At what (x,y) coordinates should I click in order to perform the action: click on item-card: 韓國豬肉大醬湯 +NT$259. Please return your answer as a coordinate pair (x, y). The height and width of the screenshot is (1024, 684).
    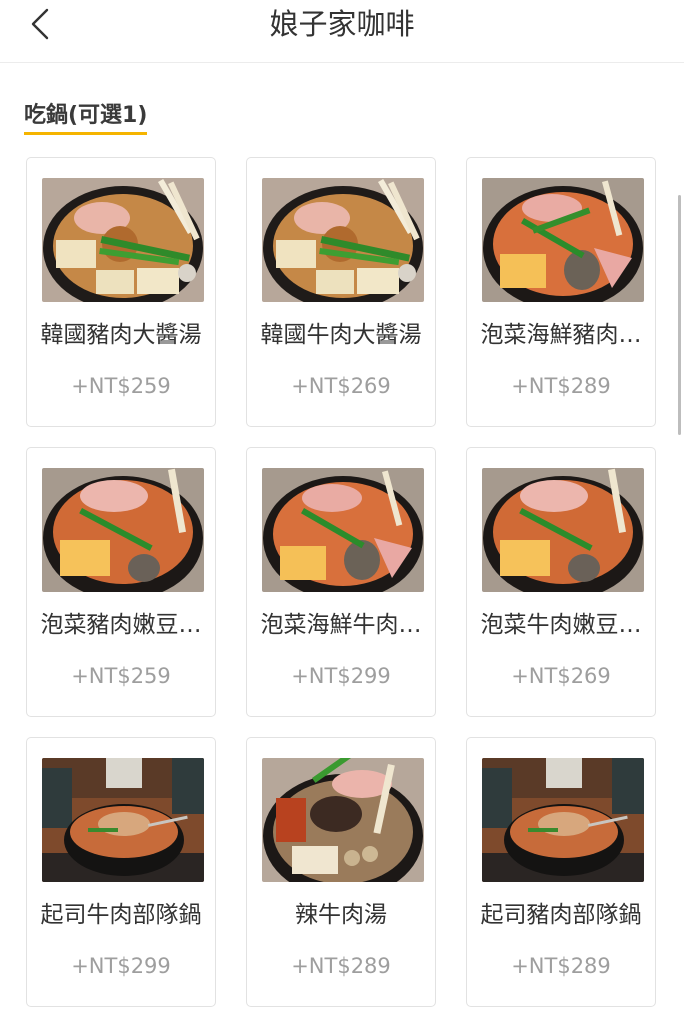
    Looking at the image, I should click on (121, 292).